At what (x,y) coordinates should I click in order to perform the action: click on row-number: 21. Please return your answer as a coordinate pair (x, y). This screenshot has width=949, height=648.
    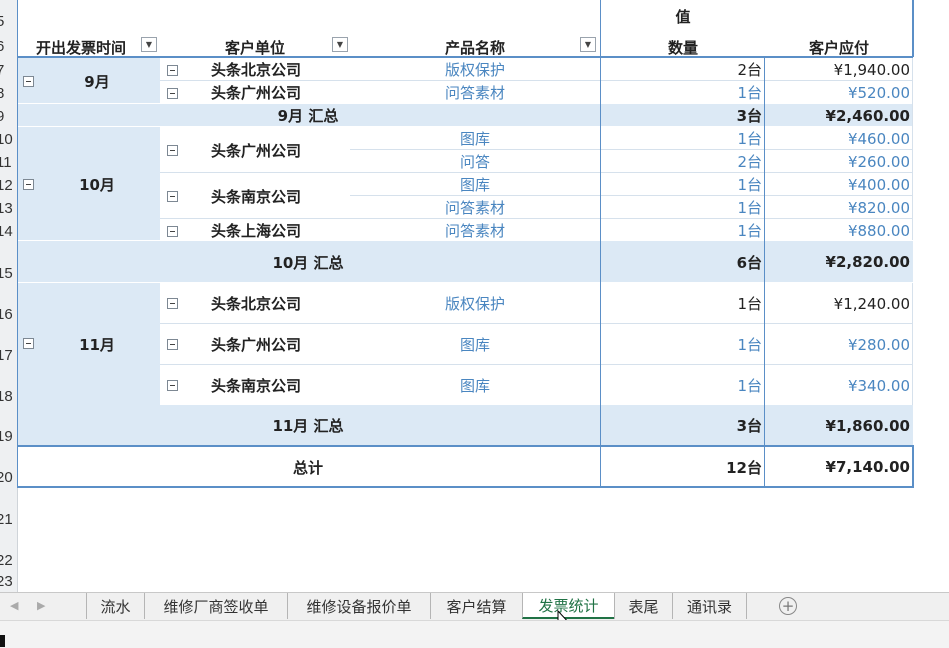
    Looking at the image, I should click on (6, 519).